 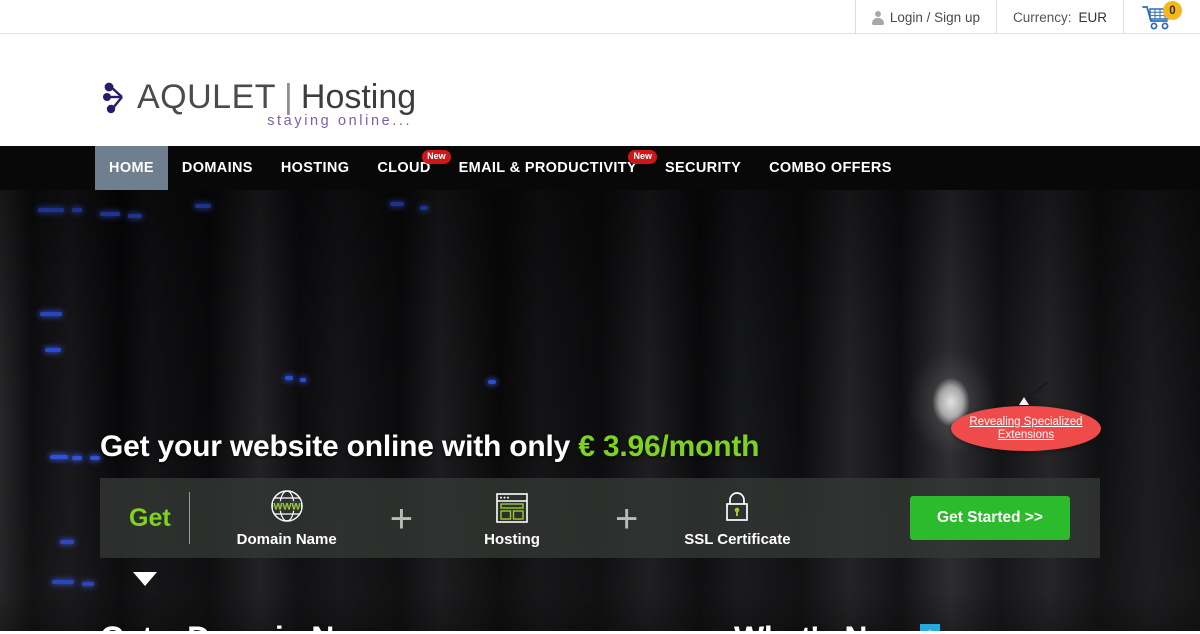 I want to click on login-signup-link: Login / Sign up, so click(x=925, y=17).